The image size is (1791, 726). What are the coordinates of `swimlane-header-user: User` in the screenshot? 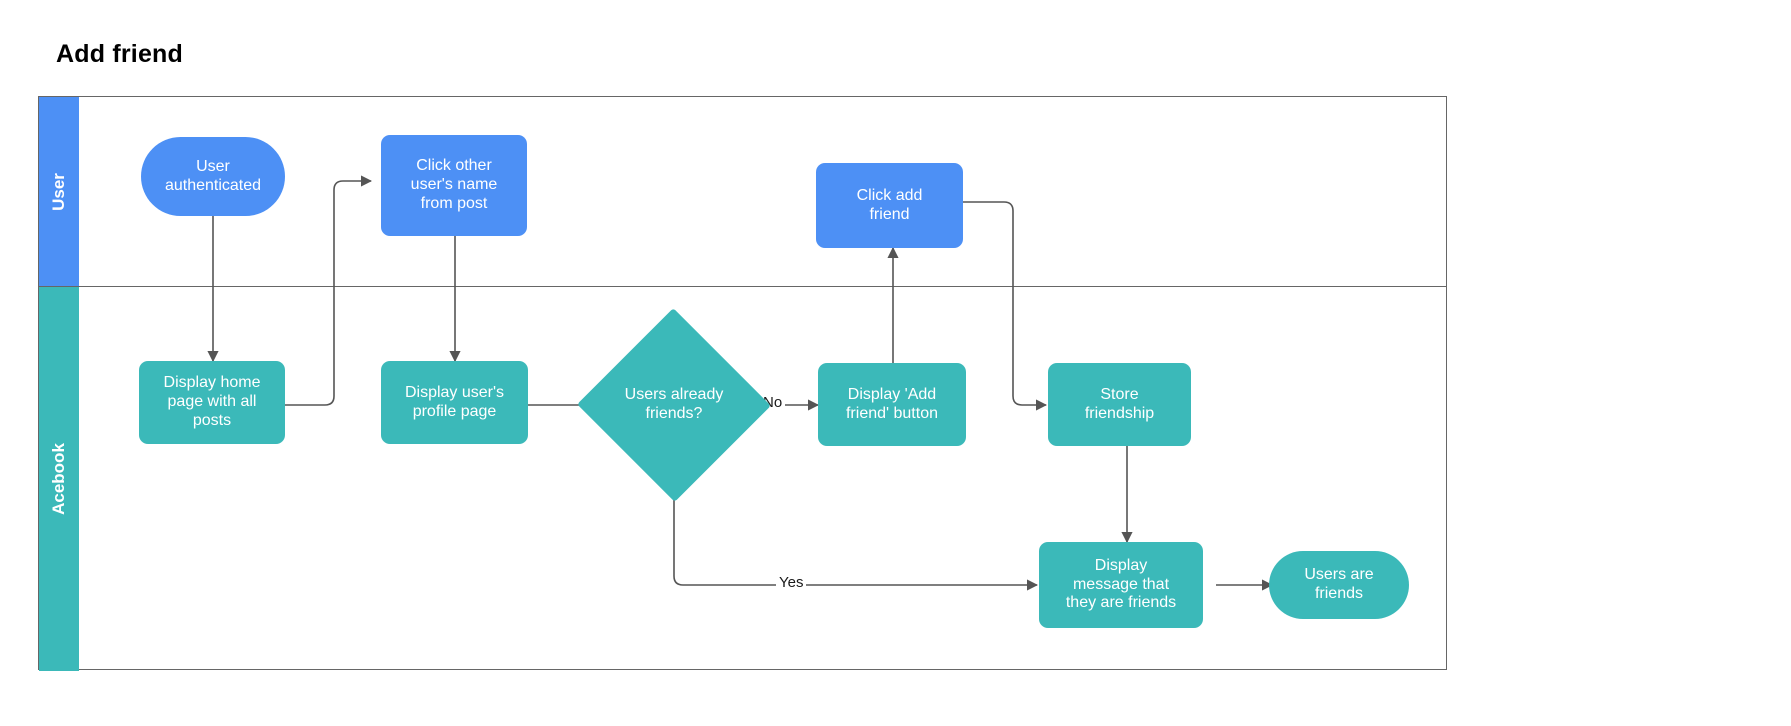 It's located at (59, 191).